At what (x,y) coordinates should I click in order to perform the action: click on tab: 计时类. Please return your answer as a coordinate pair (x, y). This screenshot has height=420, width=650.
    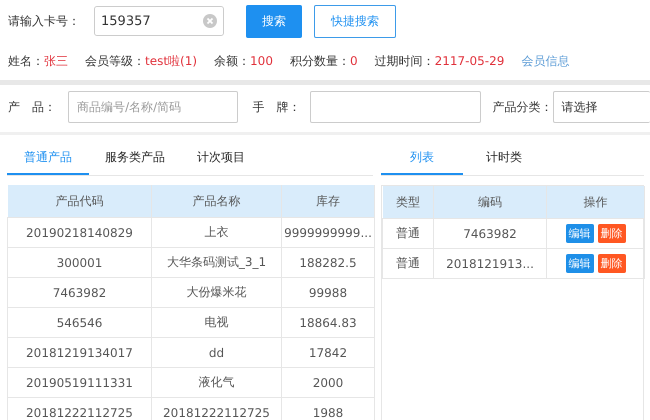
    Looking at the image, I should click on (504, 158).